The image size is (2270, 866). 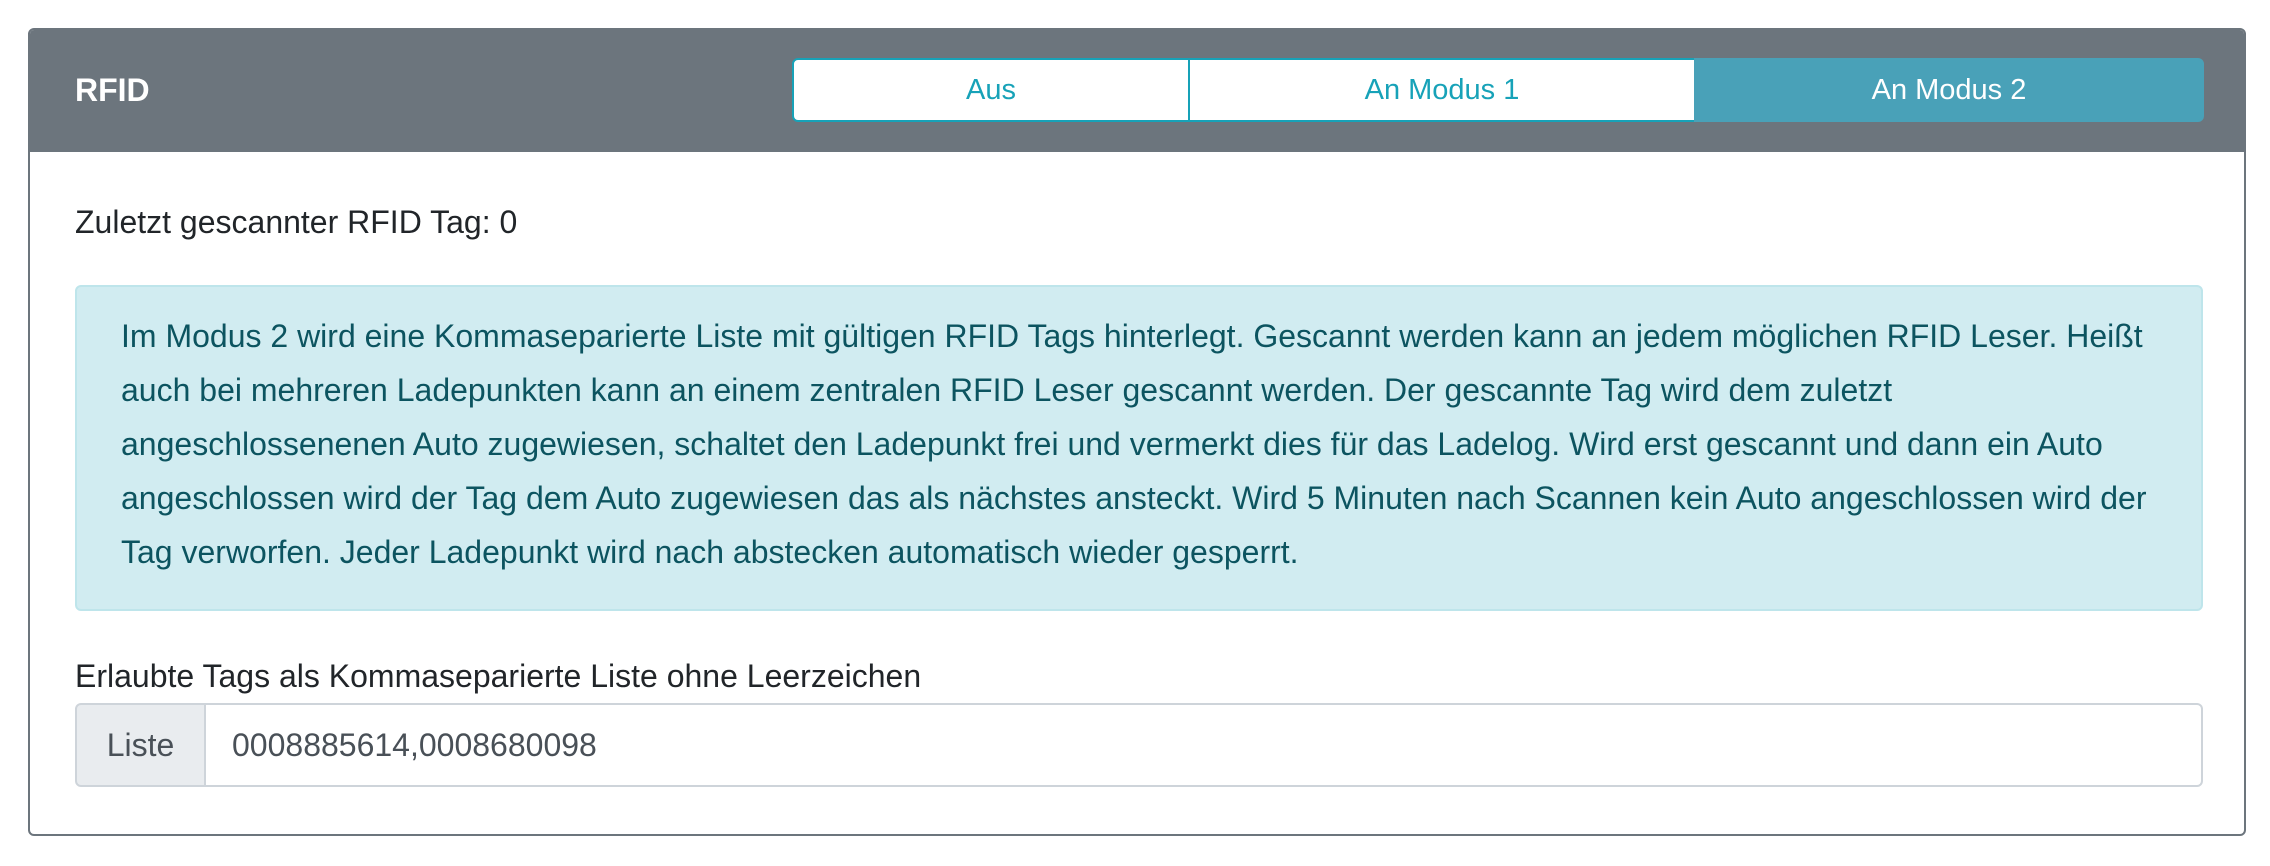 I want to click on card-title: RFID, so click(x=112, y=90).